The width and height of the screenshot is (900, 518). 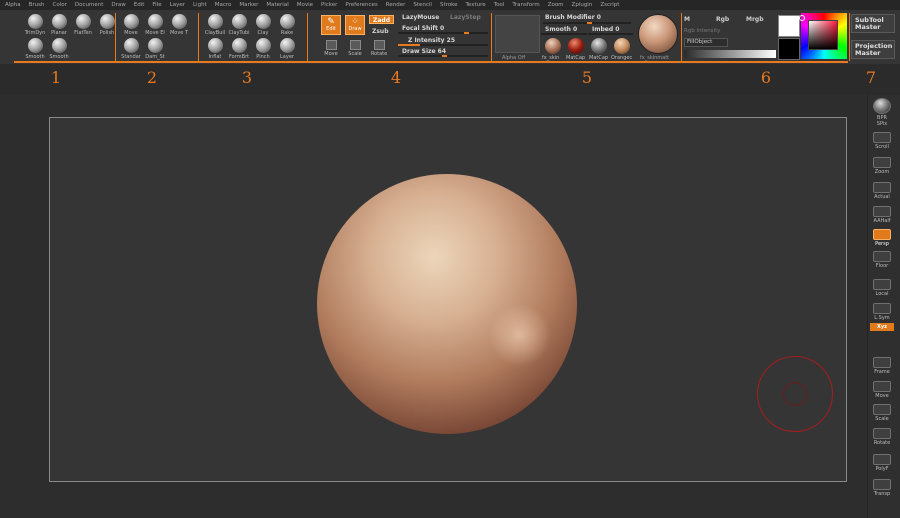 I want to click on brush-trimdyn: TrimDyn, so click(x=35, y=25).